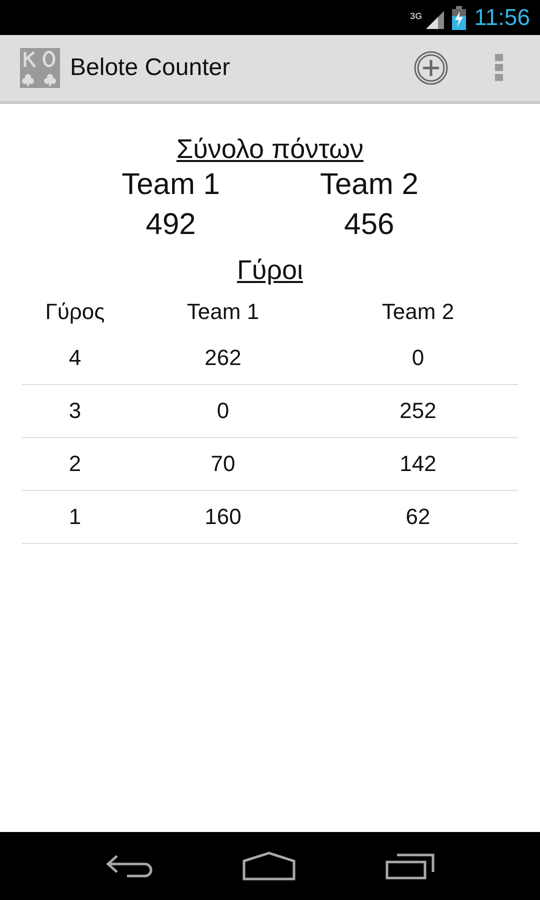 The height and width of the screenshot is (900, 540). What do you see at coordinates (223, 464) in the screenshot?
I see `table-cell-text: 70` at bounding box center [223, 464].